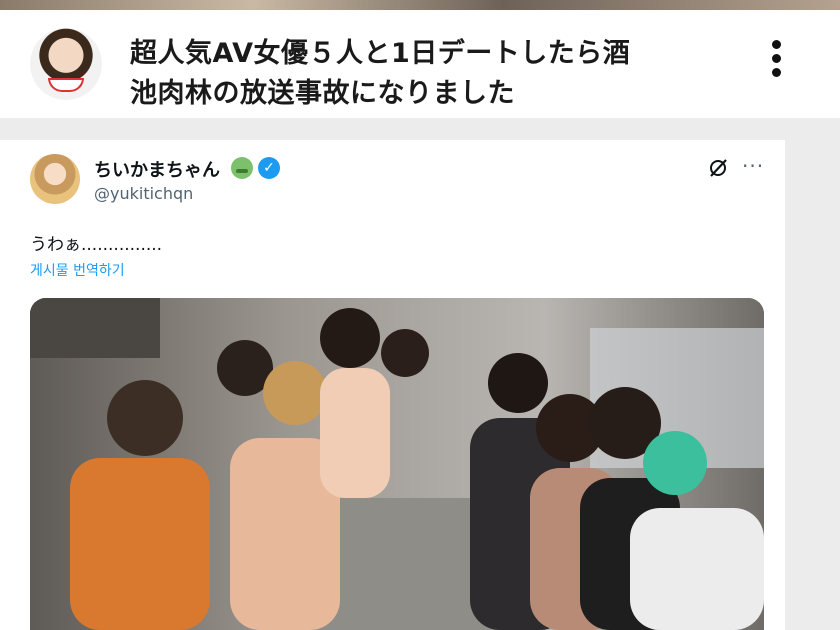 The height and width of the screenshot is (630, 840). What do you see at coordinates (380, 53) in the screenshot?
I see `video-title-line-1: 超人気AV女優５人と1日デートしたら酒` at bounding box center [380, 53].